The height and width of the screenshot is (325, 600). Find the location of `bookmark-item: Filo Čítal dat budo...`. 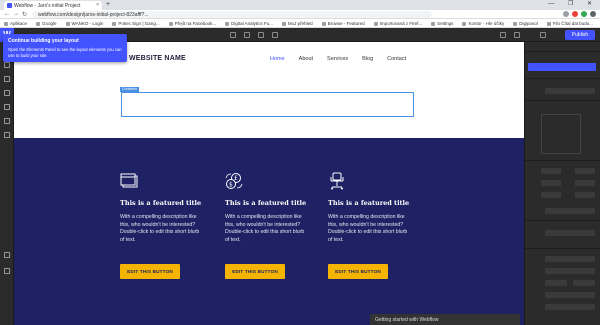

bookmark-item: Filo Čítal dat budo... is located at coordinates (570, 23).